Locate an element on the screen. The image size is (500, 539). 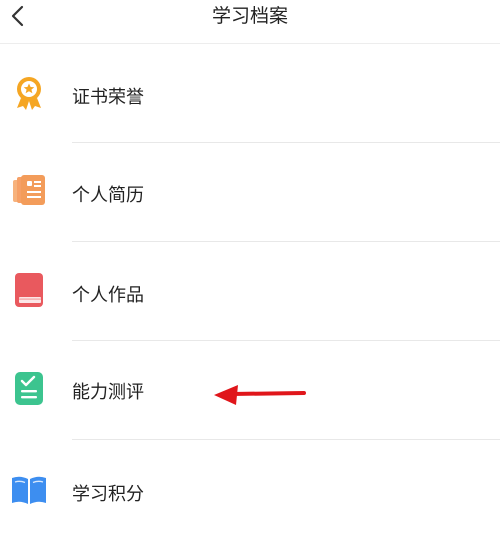
back-button is located at coordinates (18, 18).